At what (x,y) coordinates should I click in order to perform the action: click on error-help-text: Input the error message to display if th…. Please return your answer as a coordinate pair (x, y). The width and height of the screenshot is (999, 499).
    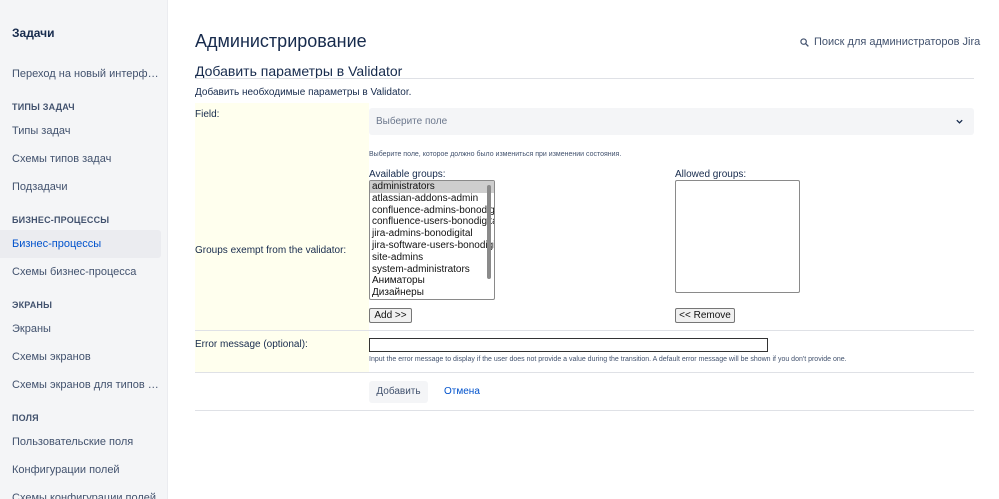
    Looking at the image, I should click on (608, 359).